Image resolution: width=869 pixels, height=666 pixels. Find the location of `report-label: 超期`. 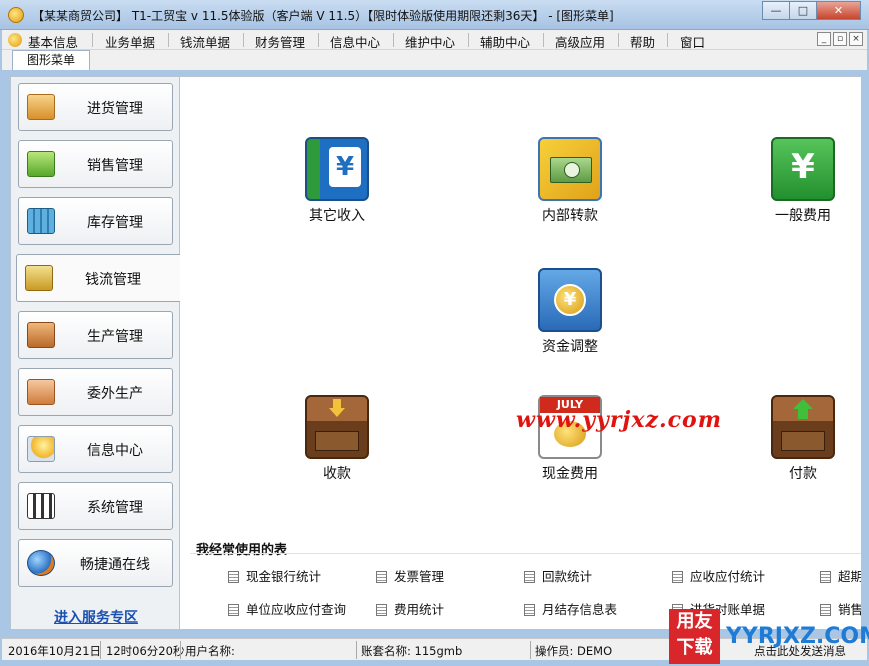

report-label: 超期 is located at coordinates (850, 576).